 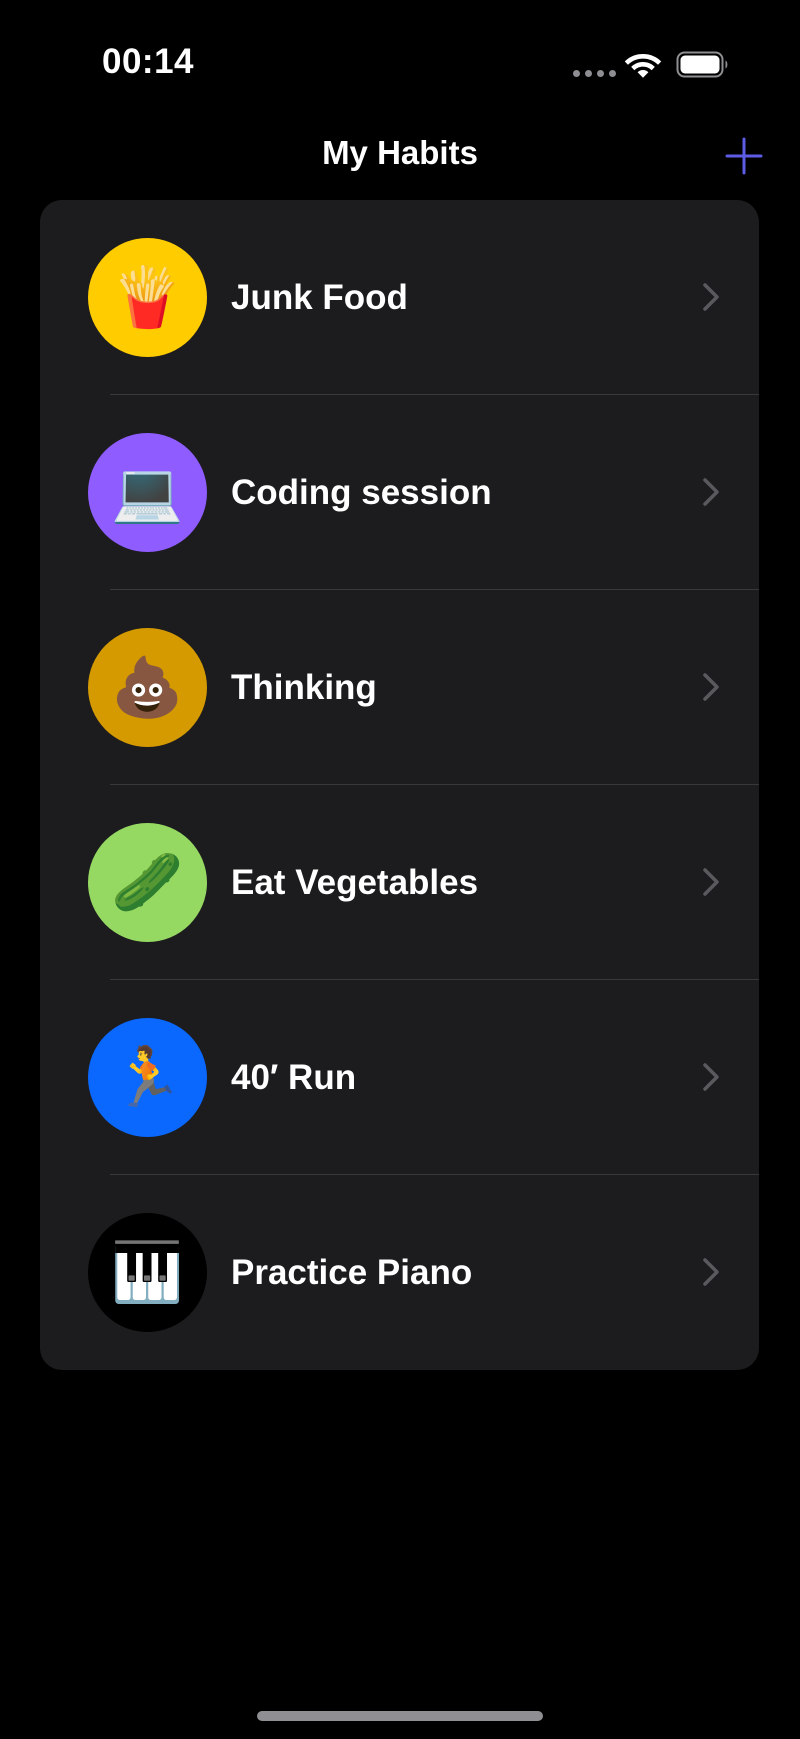 What do you see at coordinates (594, 73) in the screenshot?
I see `cellular-signal-icon` at bounding box center [594, 73].